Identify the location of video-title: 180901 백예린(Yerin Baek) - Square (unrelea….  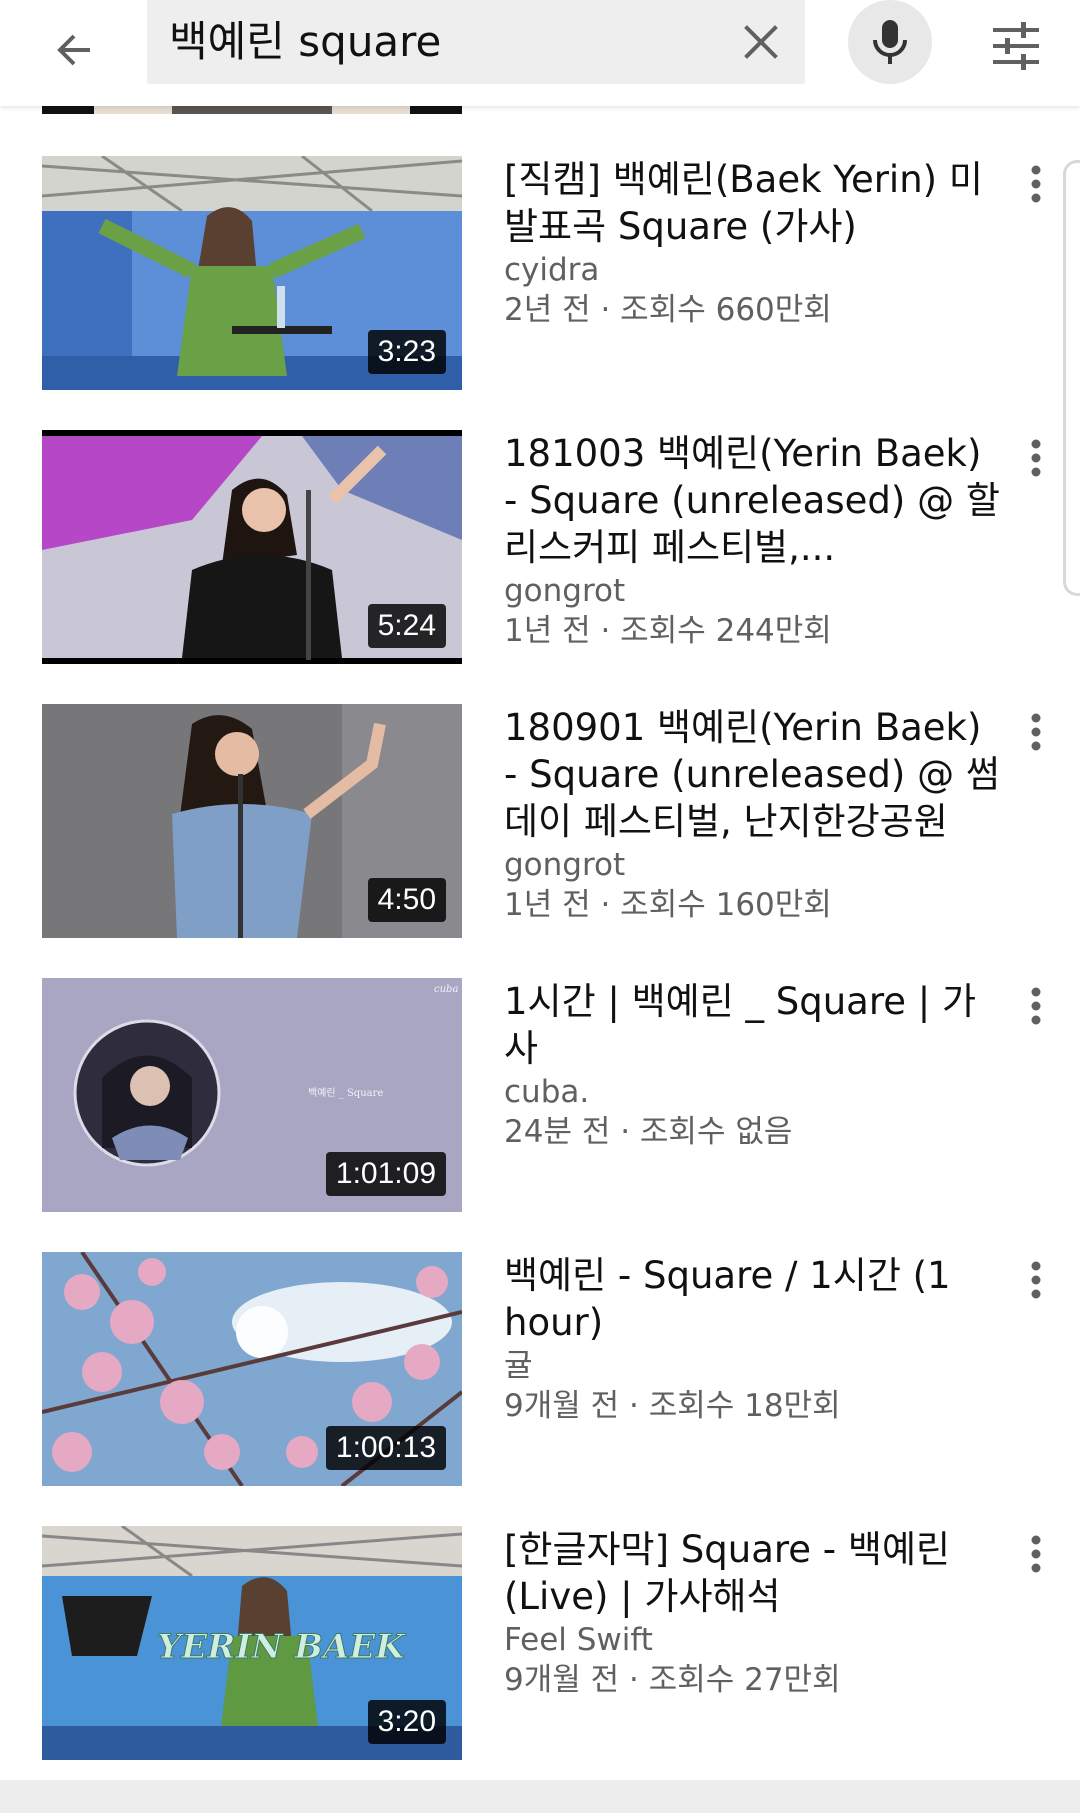
(754, 774).